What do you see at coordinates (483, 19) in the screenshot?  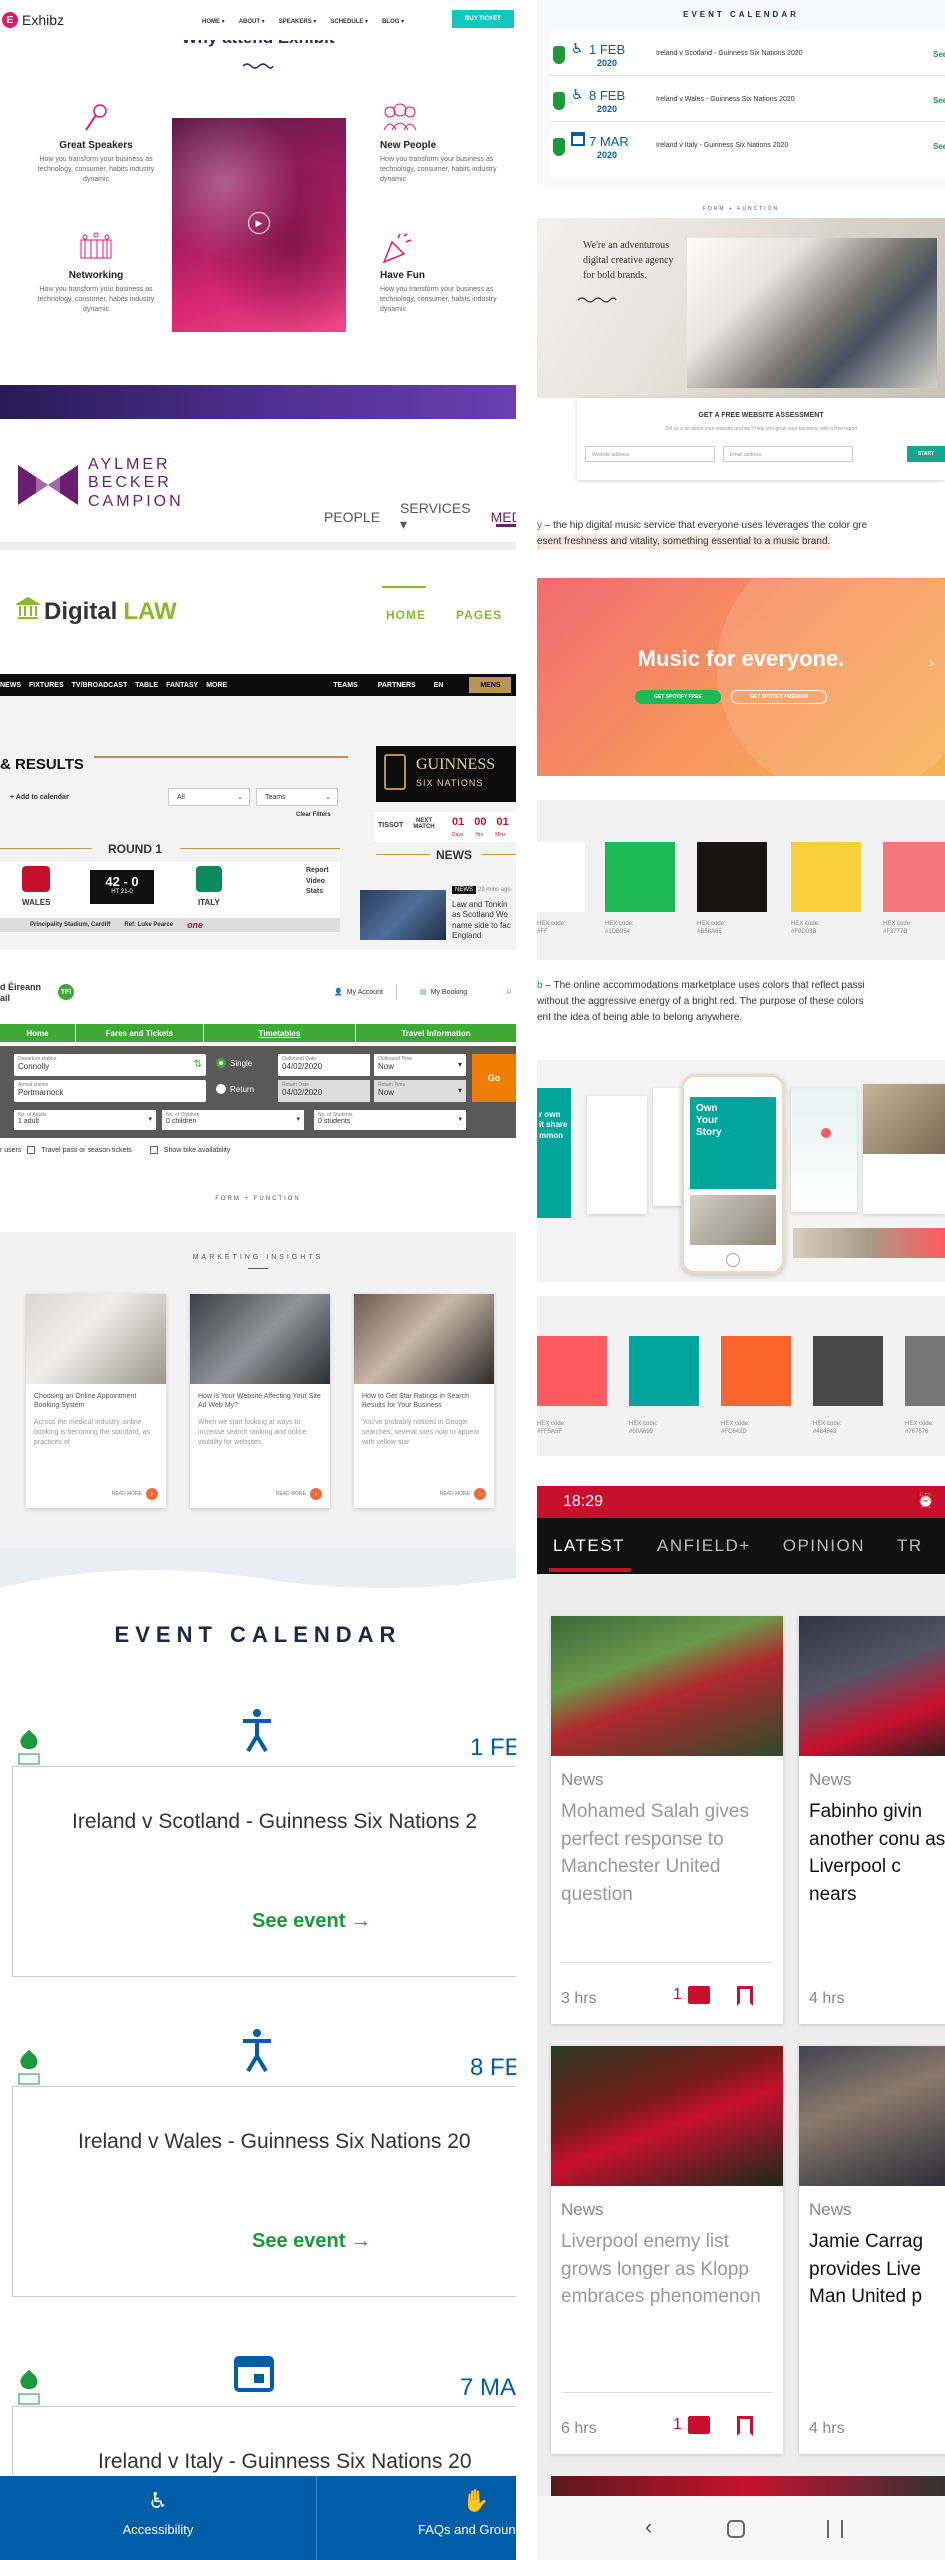 I see `buy-ticket-button: BUY TICKET` at bounding box center [483, 19].